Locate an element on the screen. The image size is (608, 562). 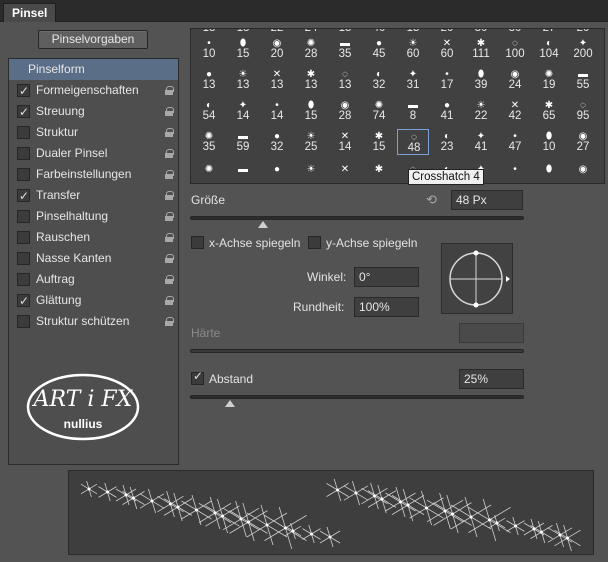
sidebar-item-7: Pinselhaltung is located at coordinates (93, 216).